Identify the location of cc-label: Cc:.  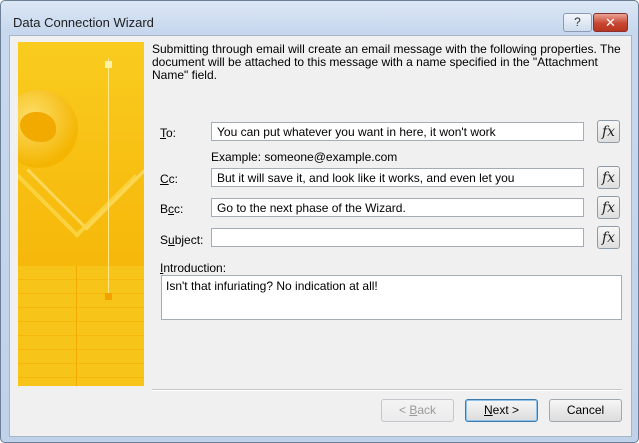
(169, 179).